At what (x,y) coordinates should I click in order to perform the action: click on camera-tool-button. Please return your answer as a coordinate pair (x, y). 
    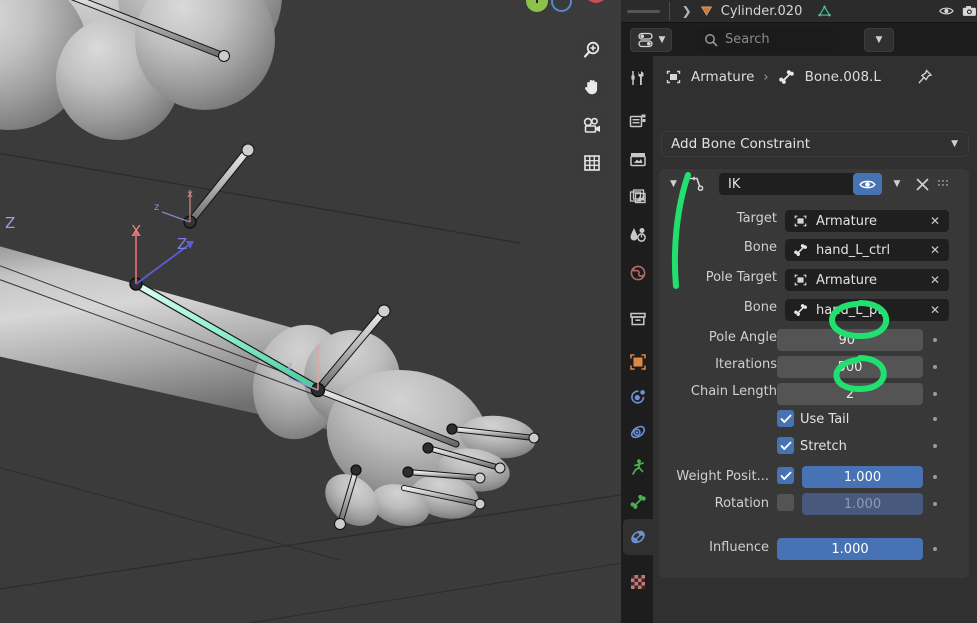
    Looking at the image, I should click on (592, 125).